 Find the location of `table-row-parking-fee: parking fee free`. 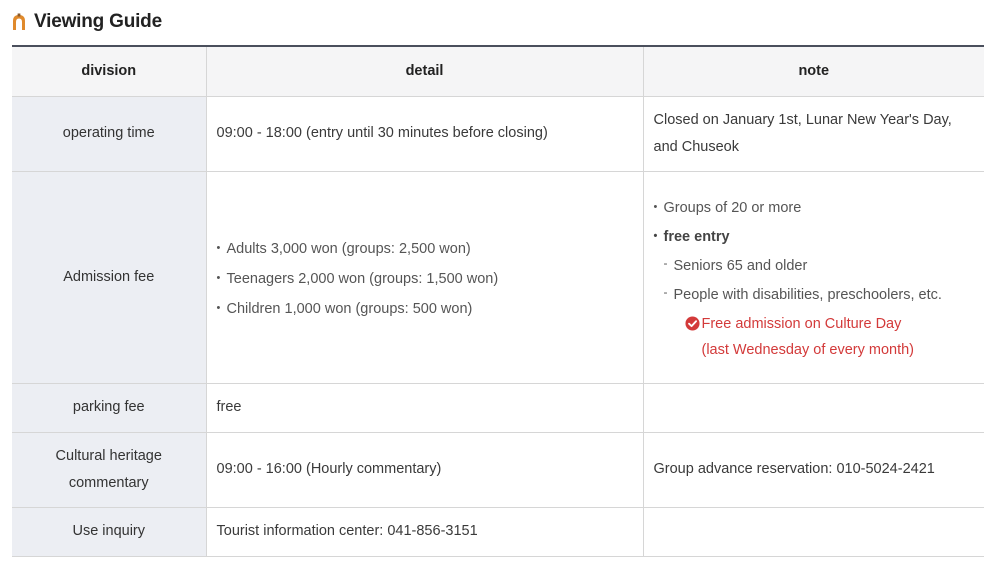

table-row-parking-fee: parking fee free is located at coordinates (498, 408).